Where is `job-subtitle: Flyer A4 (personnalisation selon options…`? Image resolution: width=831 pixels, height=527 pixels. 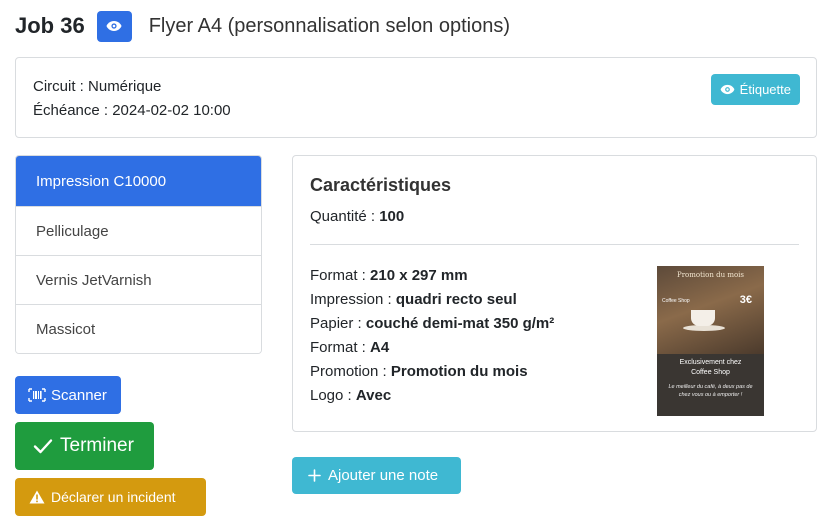 job-subtitle: Flyer A4 (personnalisation selon options… is located at coordinates (329, 25).